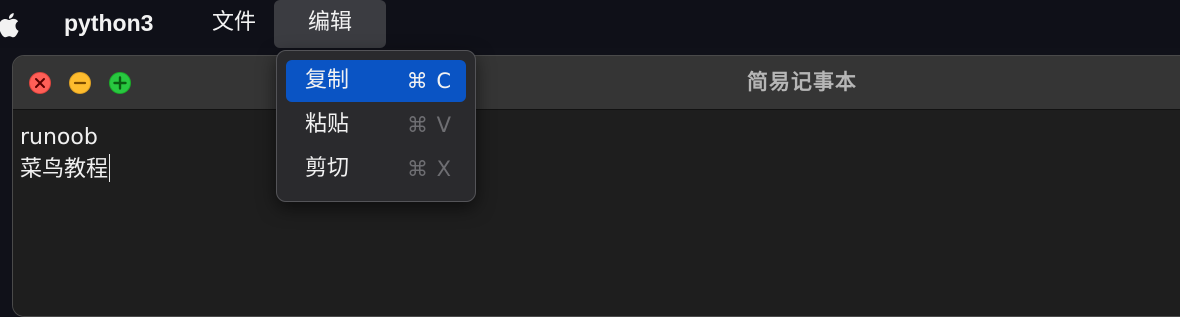  What do you see at coordinates (600, 170) in the screenshot?
I see `editor-line-with-caret: 菜鸟教程` at bounding box center [600, 170].